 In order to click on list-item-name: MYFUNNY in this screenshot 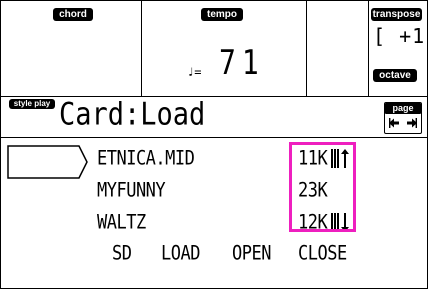, I will do `click(131, 190)`.